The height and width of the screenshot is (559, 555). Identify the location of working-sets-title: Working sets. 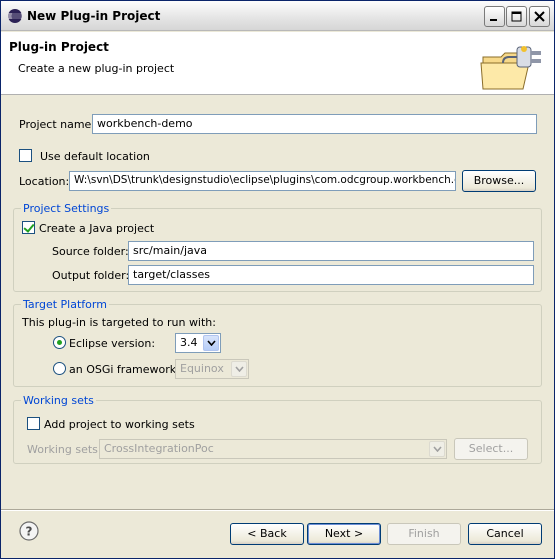
(58, 400).